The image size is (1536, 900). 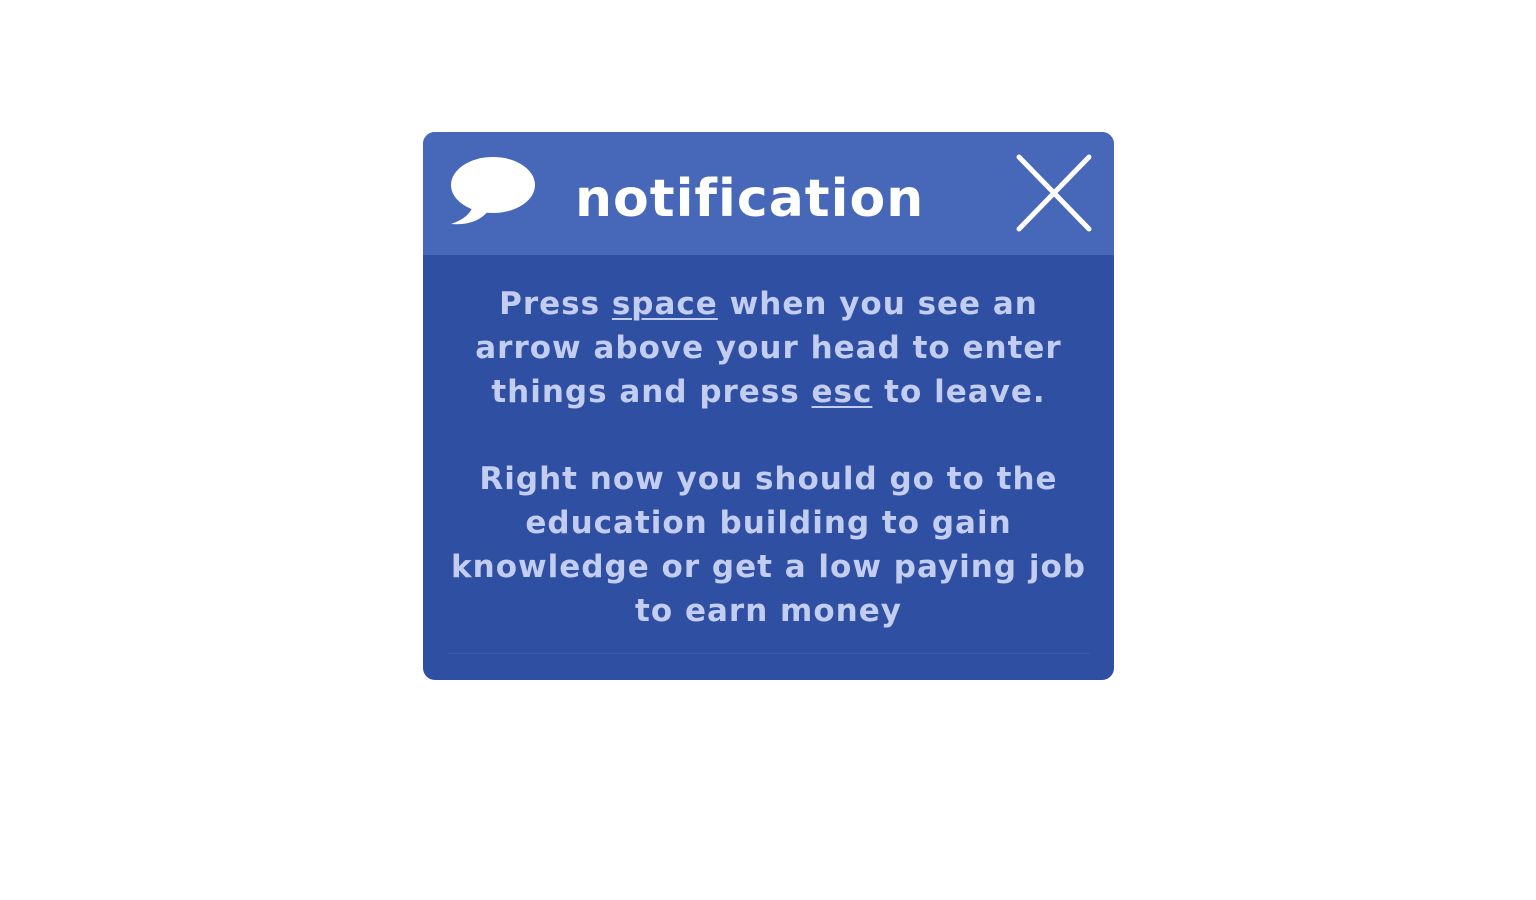 I want to click on esc-key-label: esc, so click(x=842, y=392).